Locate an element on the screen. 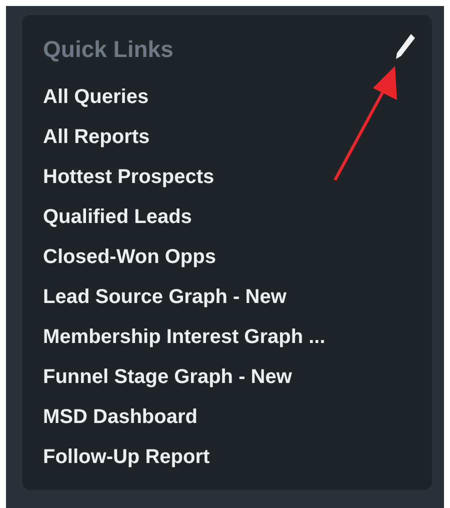 The width and height of the screenshot is (450, 508). quick-link: All Reports is located at coordinates (96, 137).